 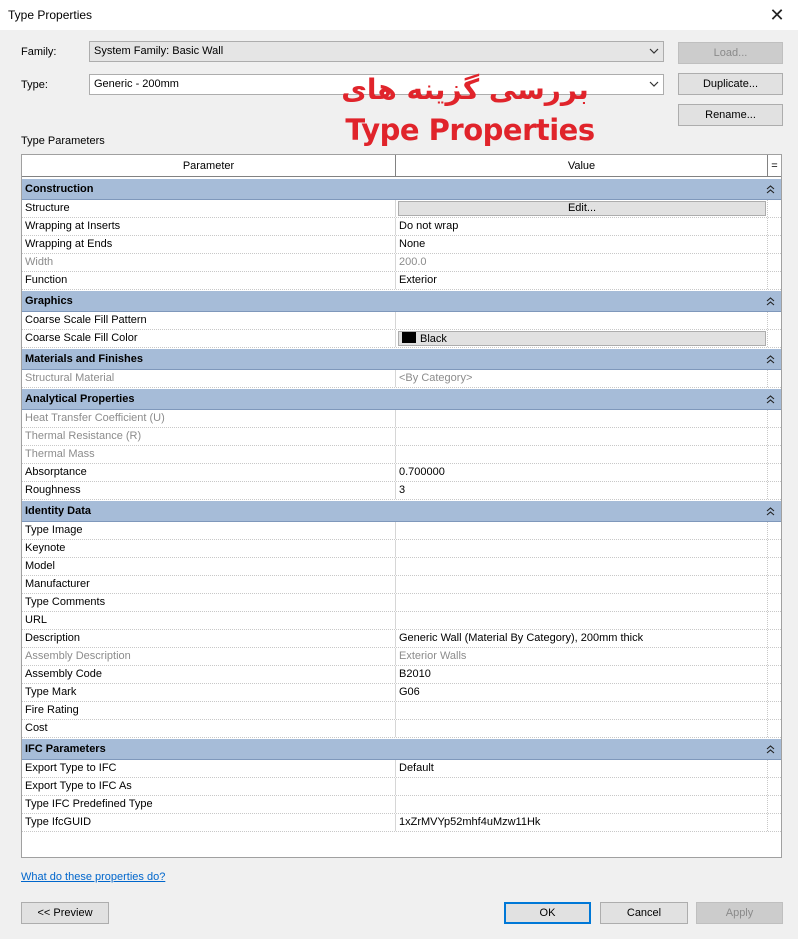 I want to click on table-row: Coarse Scale Fill Color Black, so click(x=401, y=339).